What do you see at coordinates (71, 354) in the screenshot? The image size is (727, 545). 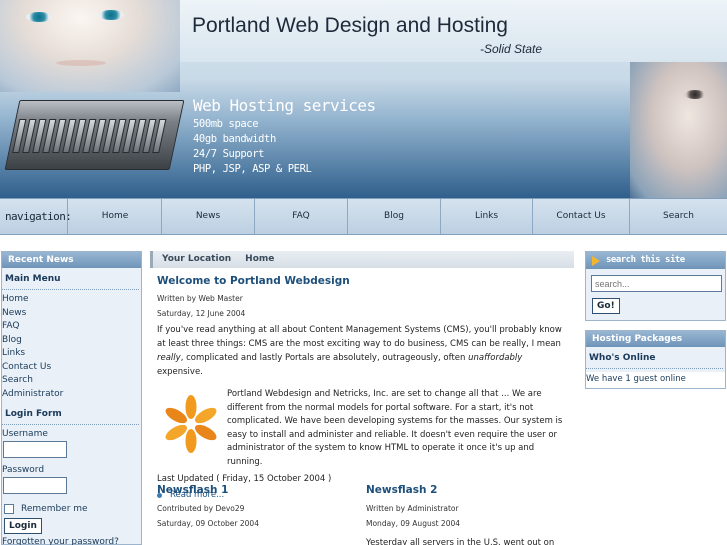 I see `menu-link-links: Links` at bounding box center [71, 354].